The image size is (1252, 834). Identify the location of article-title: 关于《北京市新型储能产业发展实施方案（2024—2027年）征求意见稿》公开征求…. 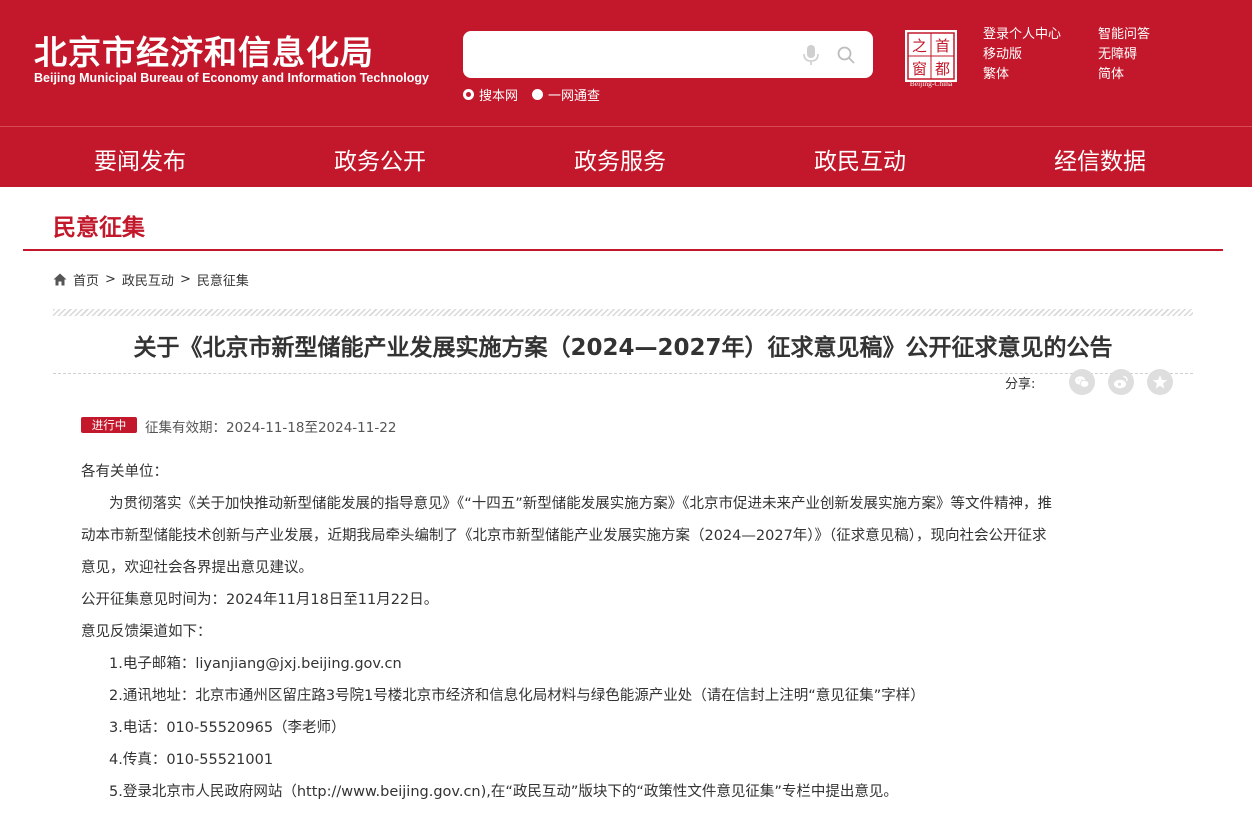
(623, 348).